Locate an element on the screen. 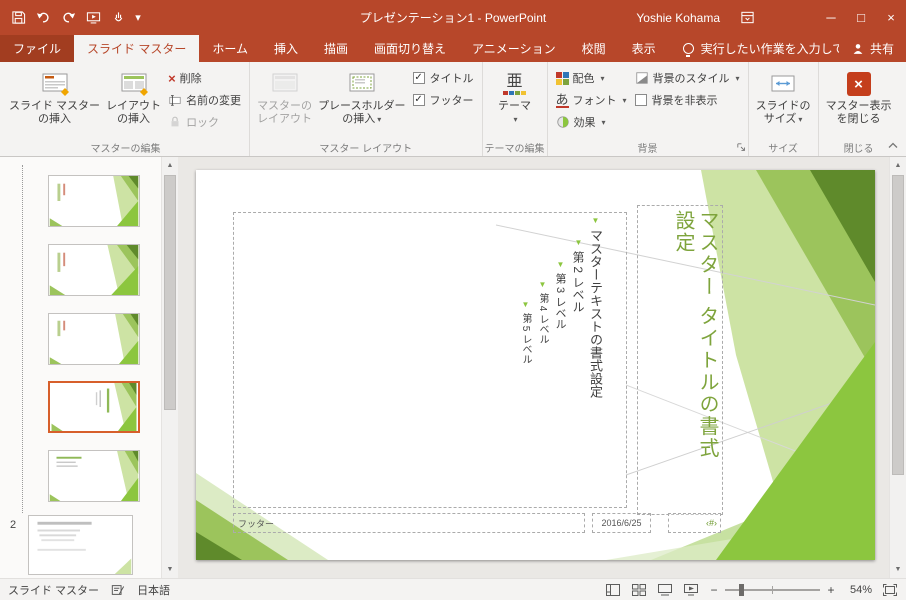 The width and height of the screenshot is (906, 600). body-level-3: 第 3 レベル is located at coordinates (560, 301).